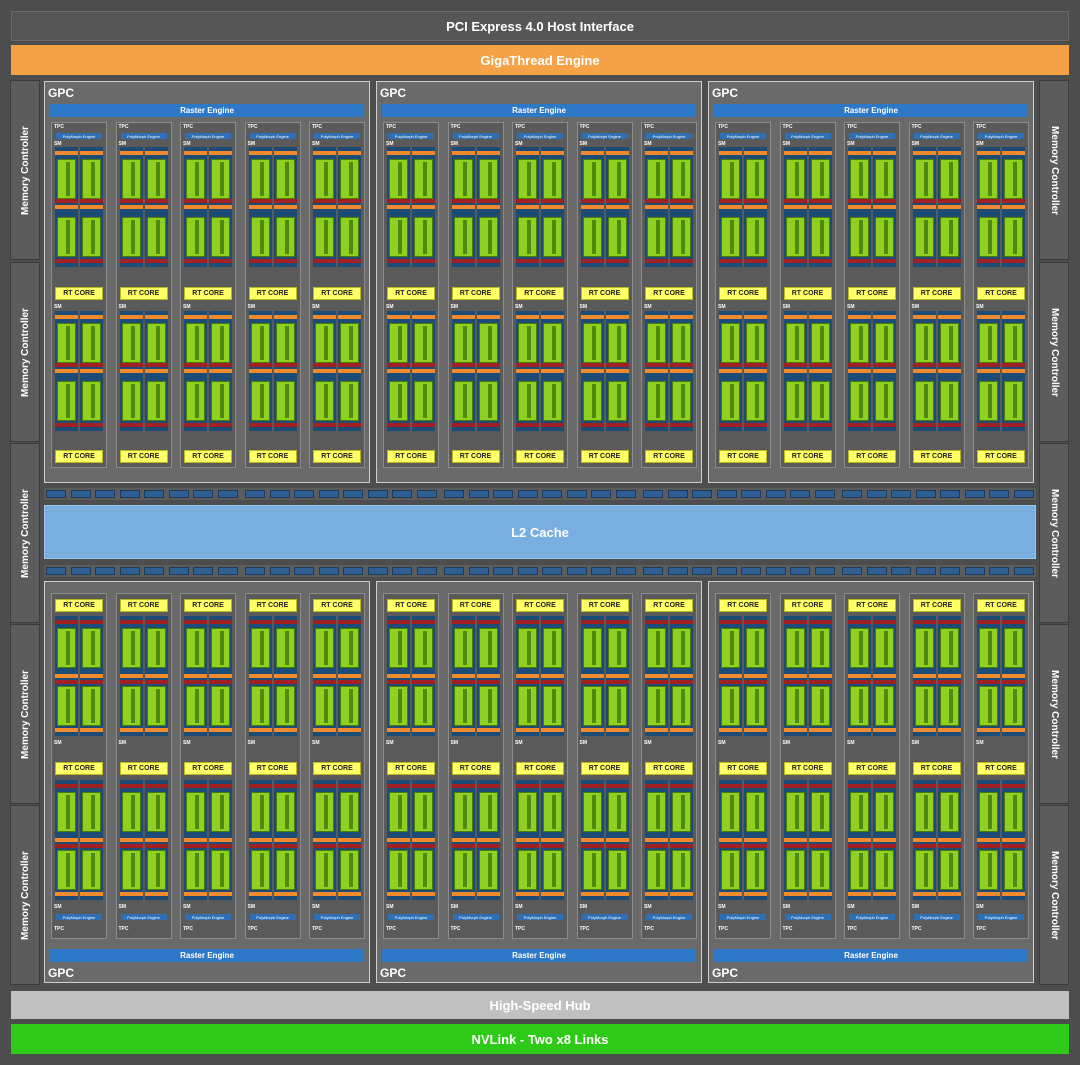 The width and height of the screenshot is (1080, 1065). Describe the element at coordinates (540, 26) in the screenshot. I see `host-interface-label: PCI Express 4.0 Host Interface` at that location.